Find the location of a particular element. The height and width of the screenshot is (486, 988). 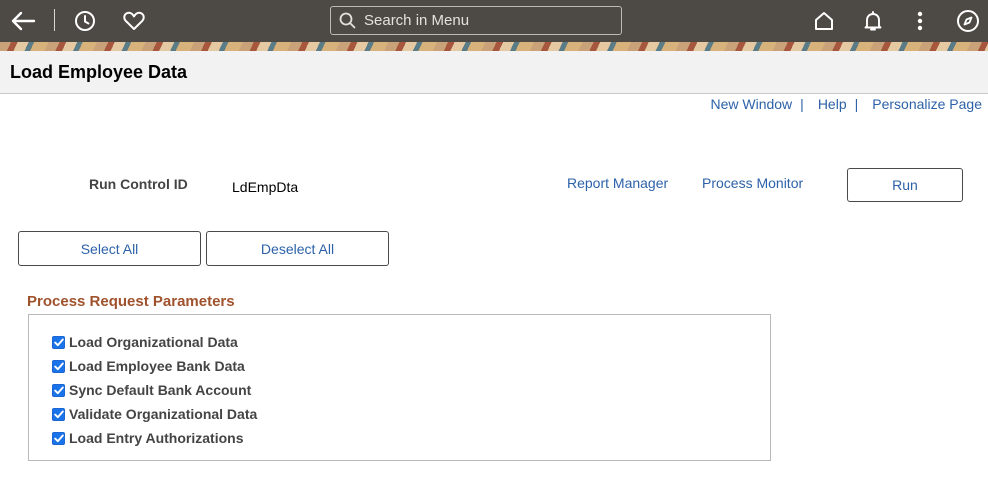

run-control-id-value: LdEmpDta is located at coordinates (265, 187).